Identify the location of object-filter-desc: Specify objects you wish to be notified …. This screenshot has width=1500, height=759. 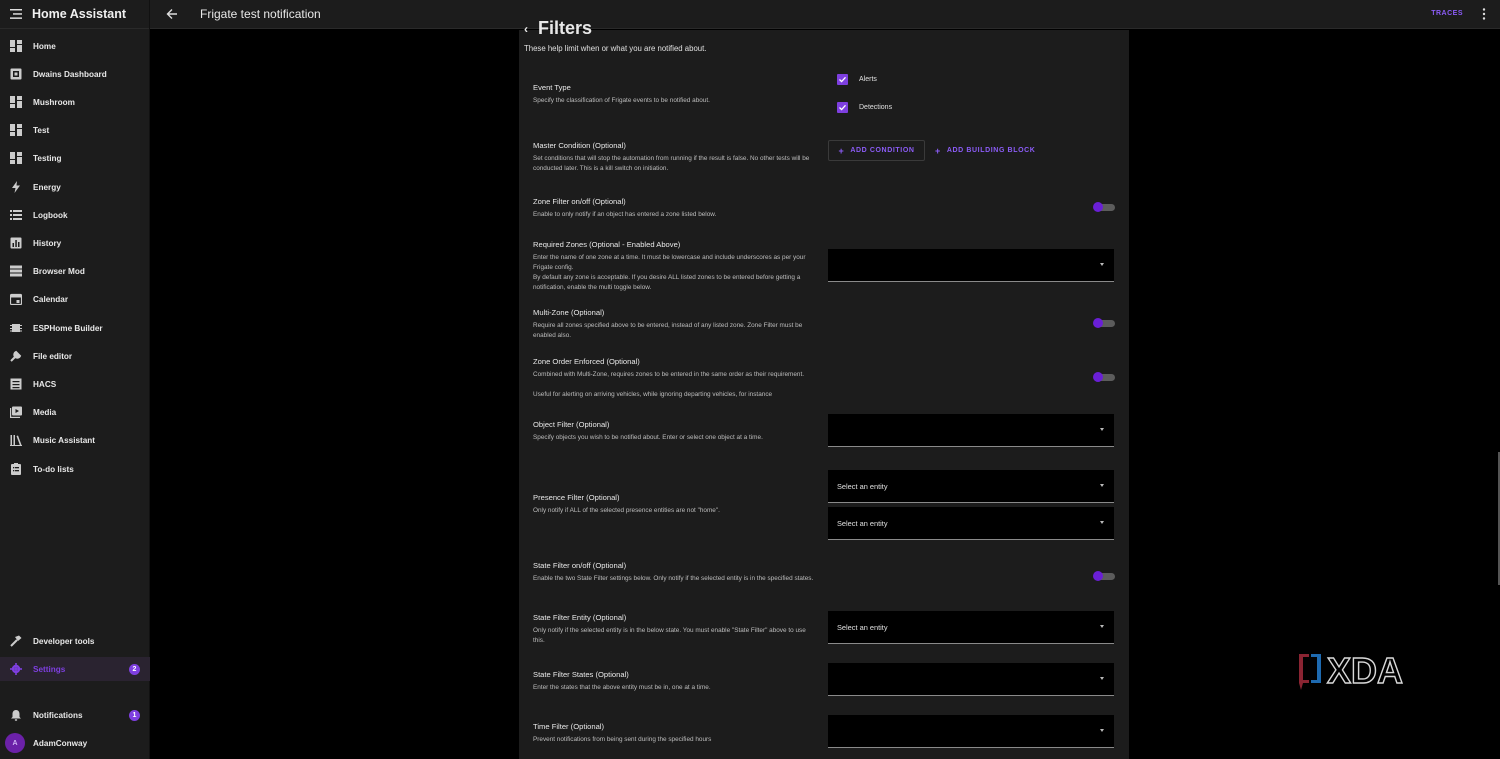
(648, 437).